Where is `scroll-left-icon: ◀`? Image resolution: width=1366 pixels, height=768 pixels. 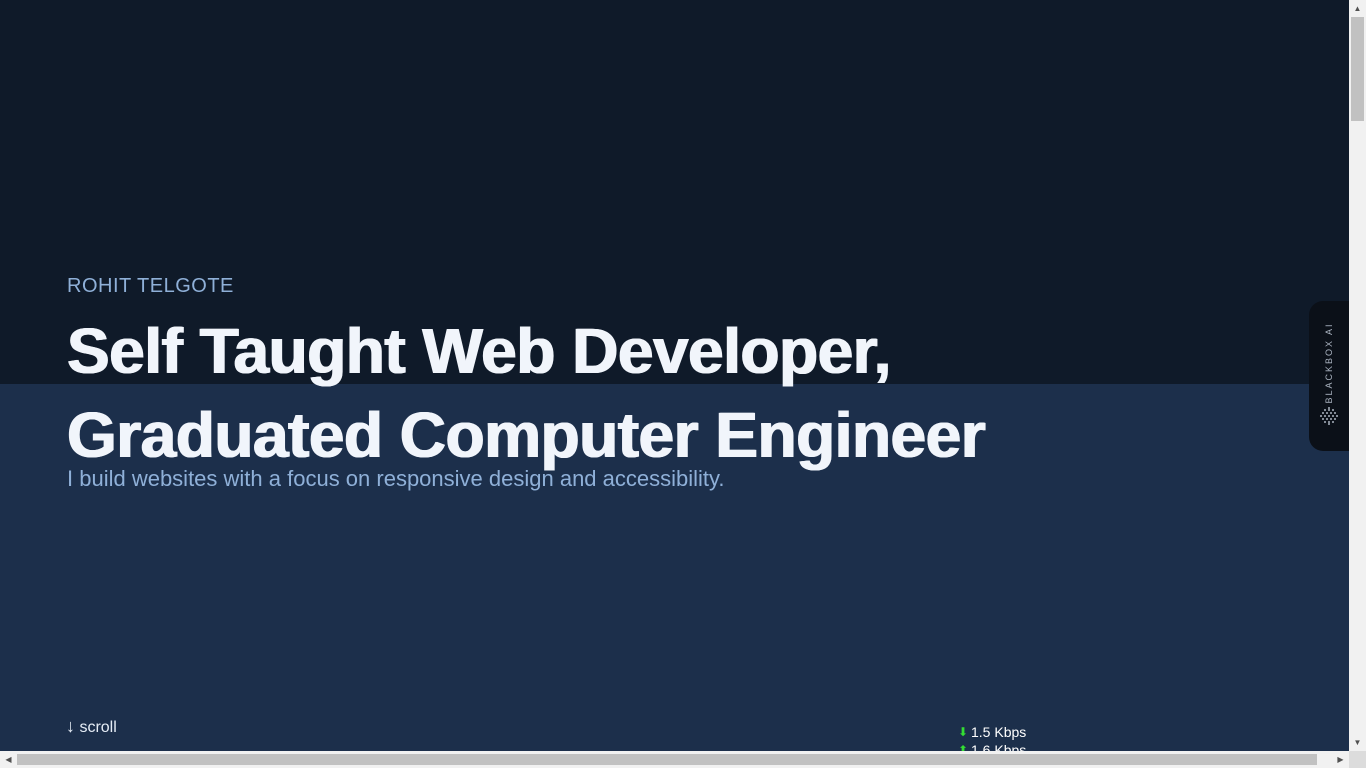
scroll-left-icon: ◀ is located at coordinates (8, 759).